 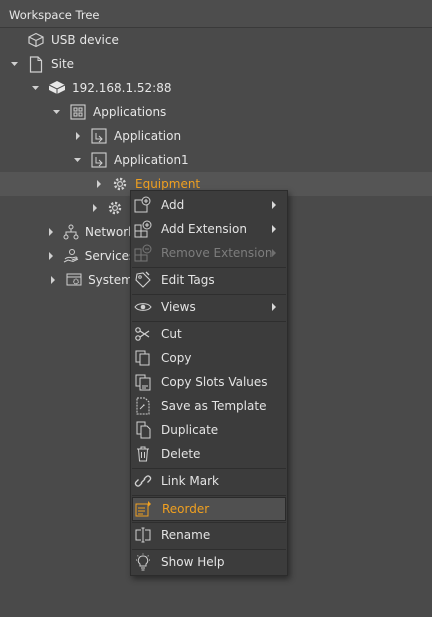 What do you see at coordinates (204, 229) in the screenshot?
I see `menu-label-add-extension: Add Extension` at bounding box center [204, 229].